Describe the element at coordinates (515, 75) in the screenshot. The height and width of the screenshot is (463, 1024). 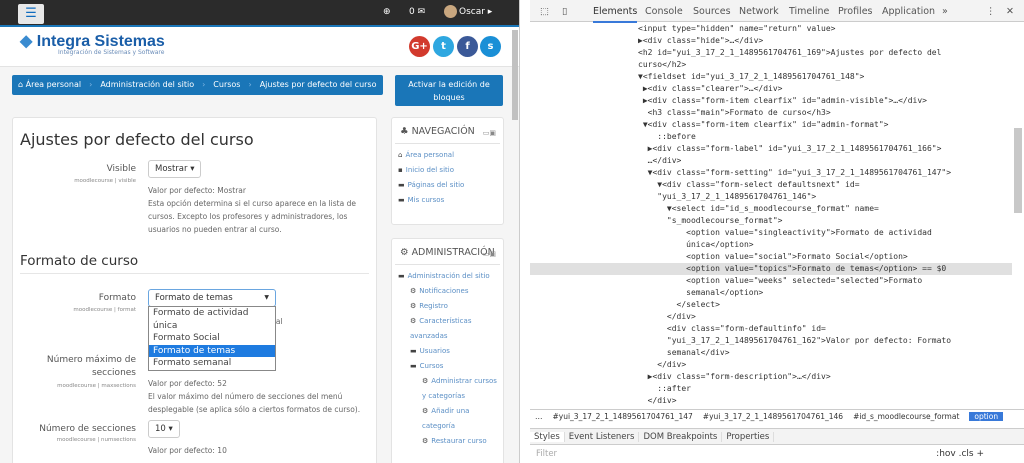
I see `page-scrollbar` at that location.